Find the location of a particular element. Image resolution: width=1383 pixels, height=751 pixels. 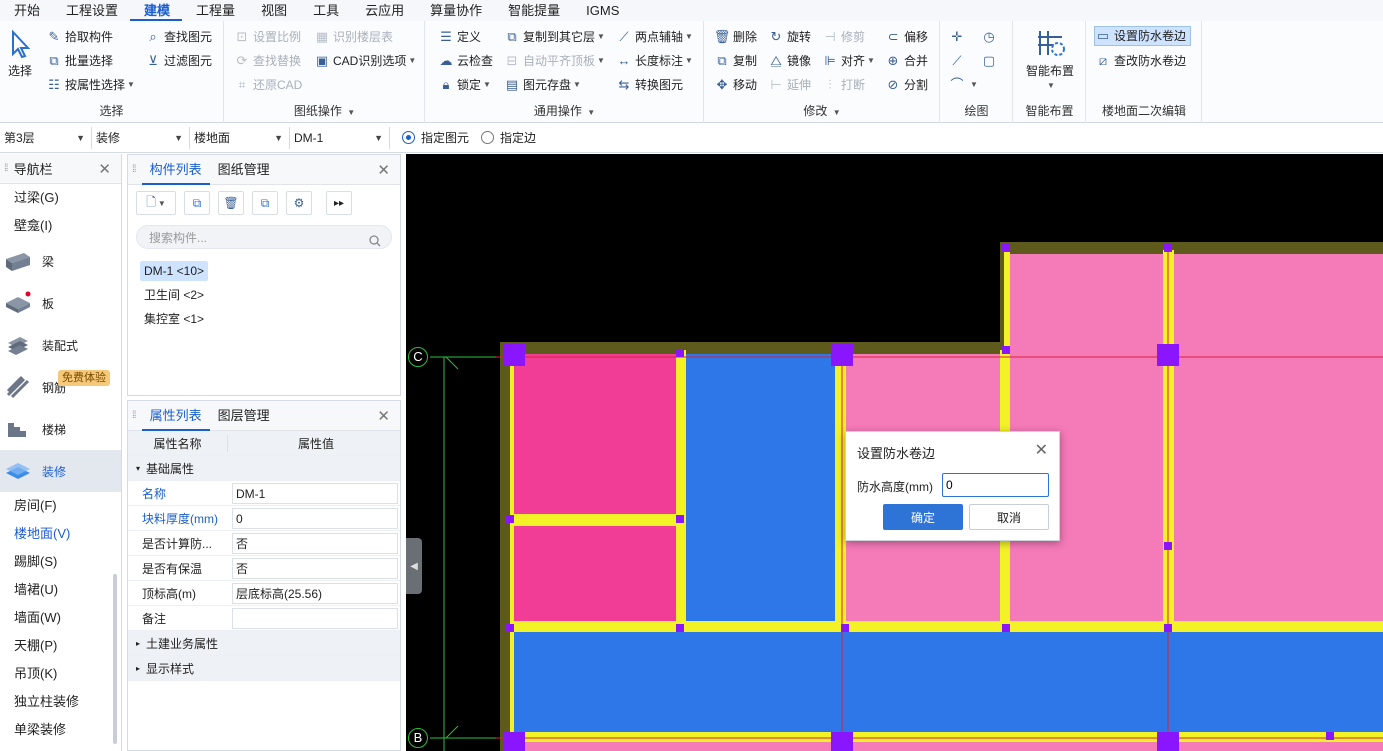

floor-select: 第3层 ▼ is located at coordinates (46, 137).